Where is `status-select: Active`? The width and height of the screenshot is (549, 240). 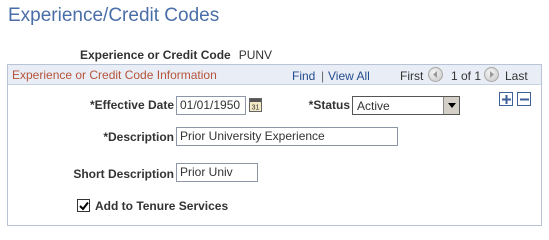 status-select: Active is located at coordinates (406, 105).